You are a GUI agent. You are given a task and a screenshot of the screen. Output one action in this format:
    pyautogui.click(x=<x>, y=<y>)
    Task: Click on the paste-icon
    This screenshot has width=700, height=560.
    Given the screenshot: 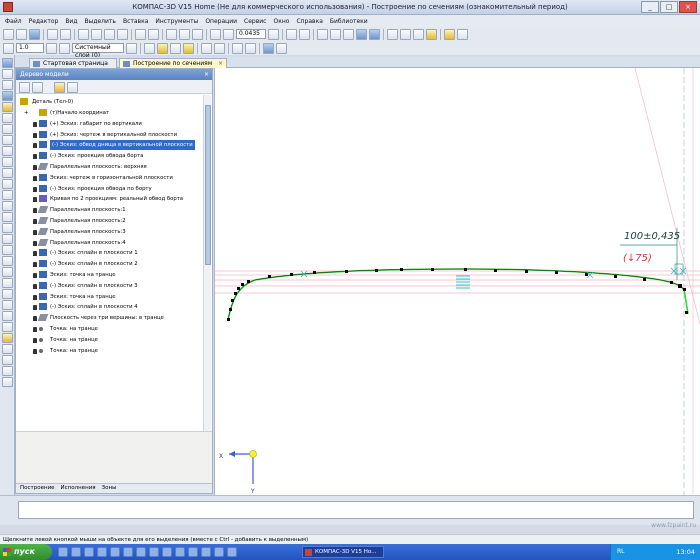 What is the action you would take?
    pyautogui.click(x=109, y=34)
    